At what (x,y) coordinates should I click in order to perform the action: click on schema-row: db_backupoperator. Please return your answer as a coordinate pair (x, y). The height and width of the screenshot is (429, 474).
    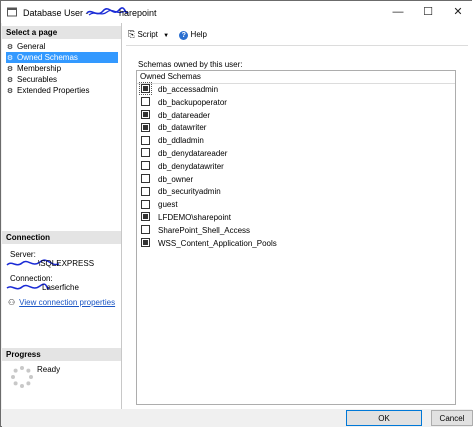
    Looking at the image, I should click on (296, 103).